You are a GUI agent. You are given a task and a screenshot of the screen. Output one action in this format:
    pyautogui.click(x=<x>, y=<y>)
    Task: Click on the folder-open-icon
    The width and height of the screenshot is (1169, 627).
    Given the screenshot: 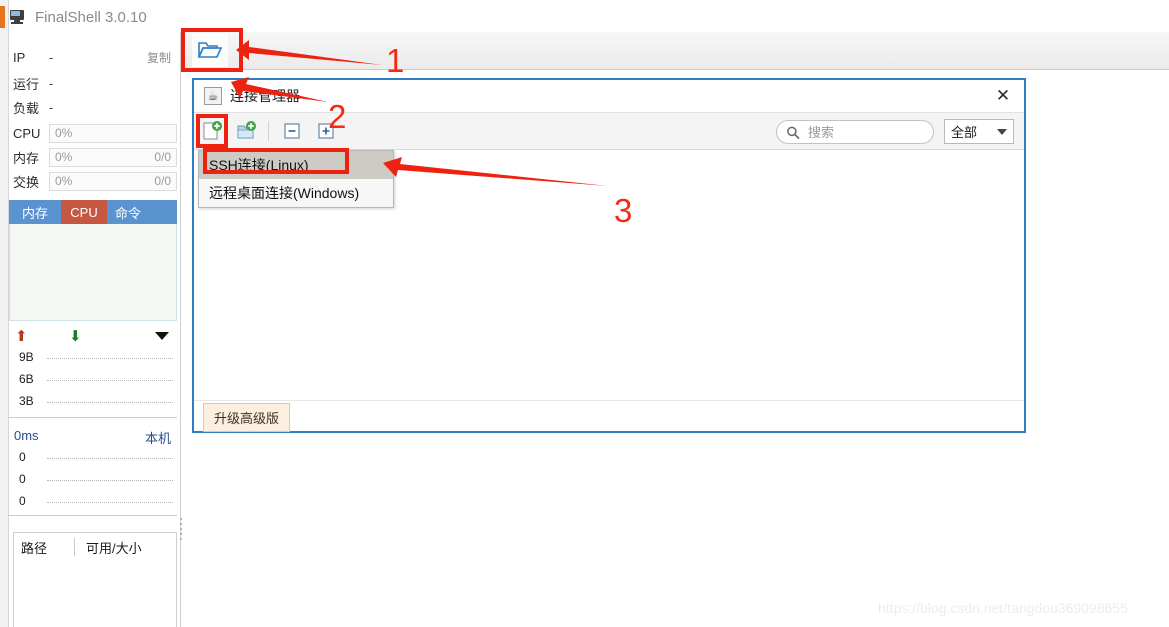 What is the action you would take?
    pyautogui.click(x=210, y=50)
    